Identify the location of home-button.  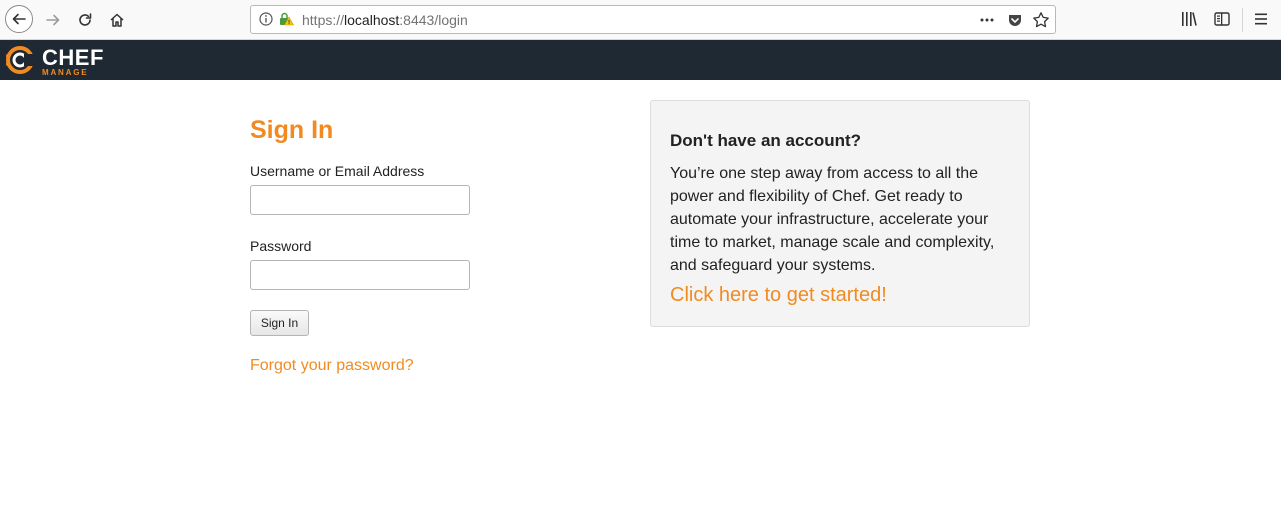
(117, 20).